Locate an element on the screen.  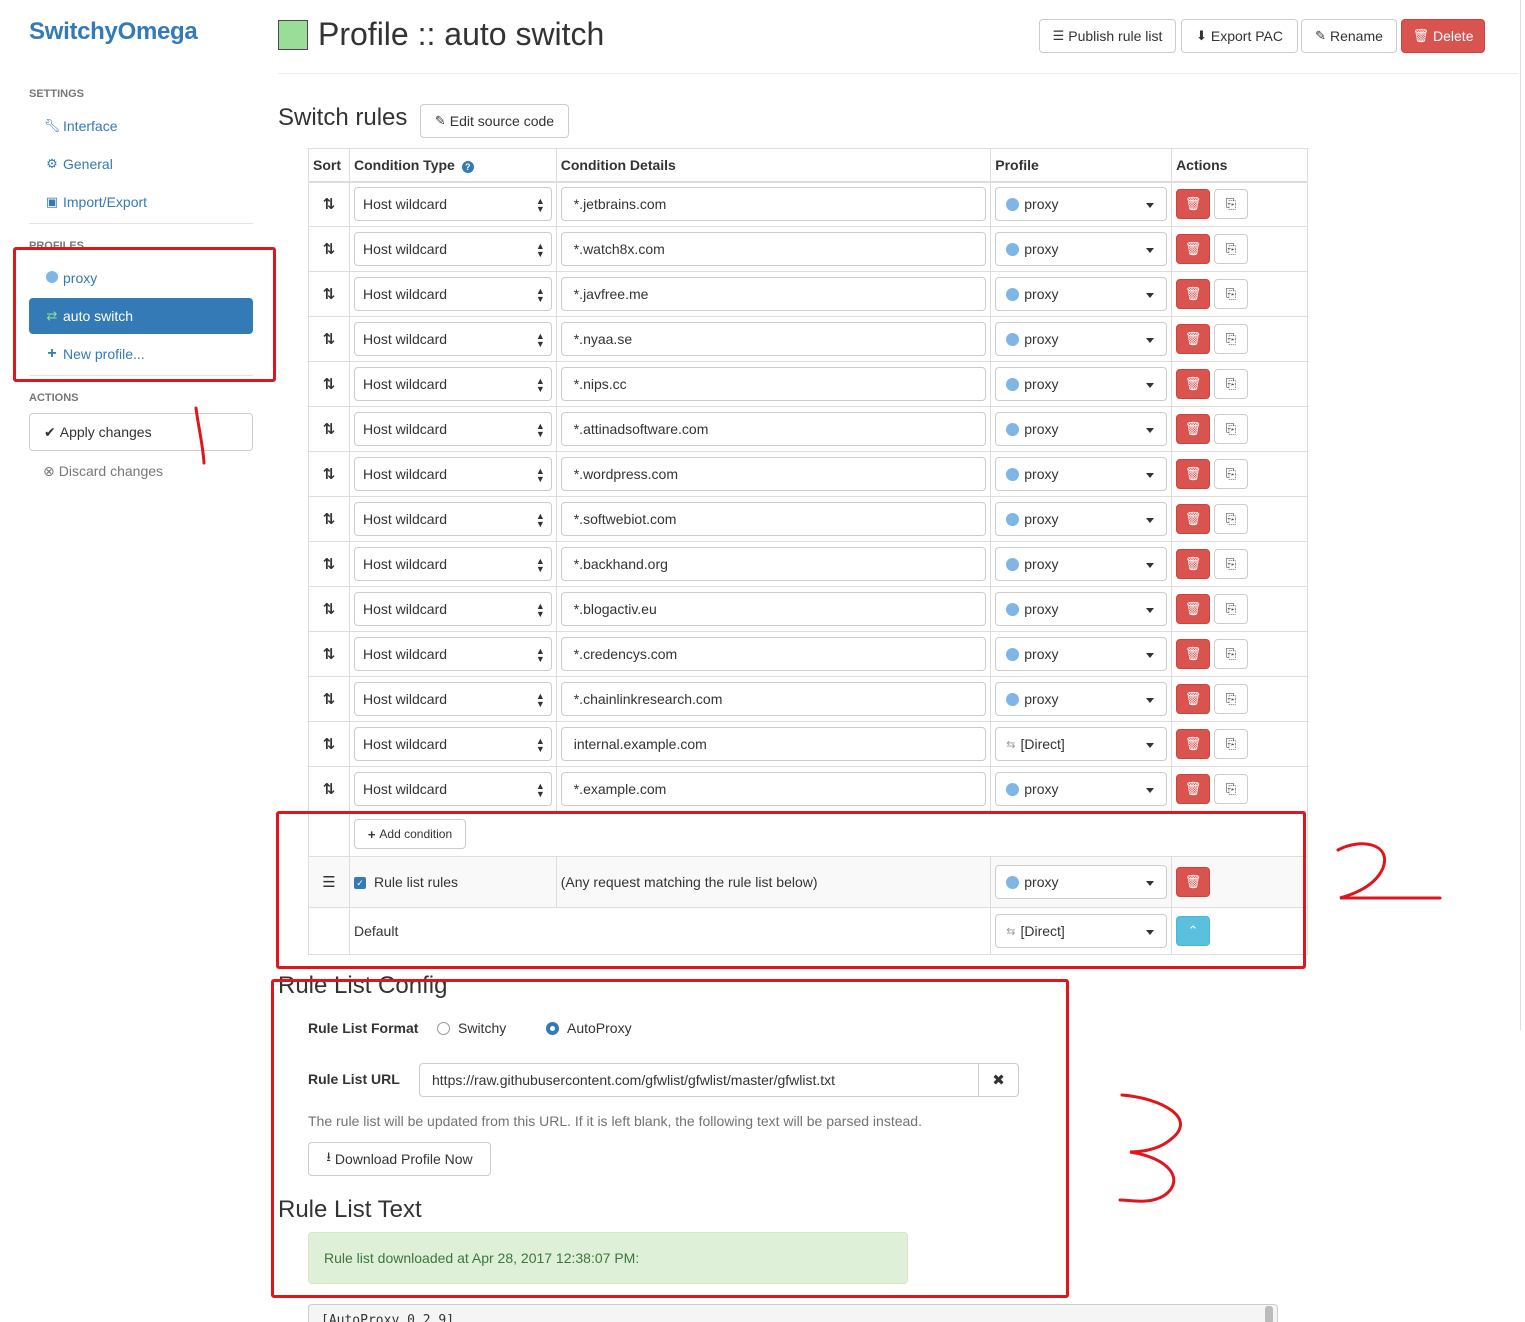
condition-details-input: *.nips.cc is located at coordinates (773, 384).